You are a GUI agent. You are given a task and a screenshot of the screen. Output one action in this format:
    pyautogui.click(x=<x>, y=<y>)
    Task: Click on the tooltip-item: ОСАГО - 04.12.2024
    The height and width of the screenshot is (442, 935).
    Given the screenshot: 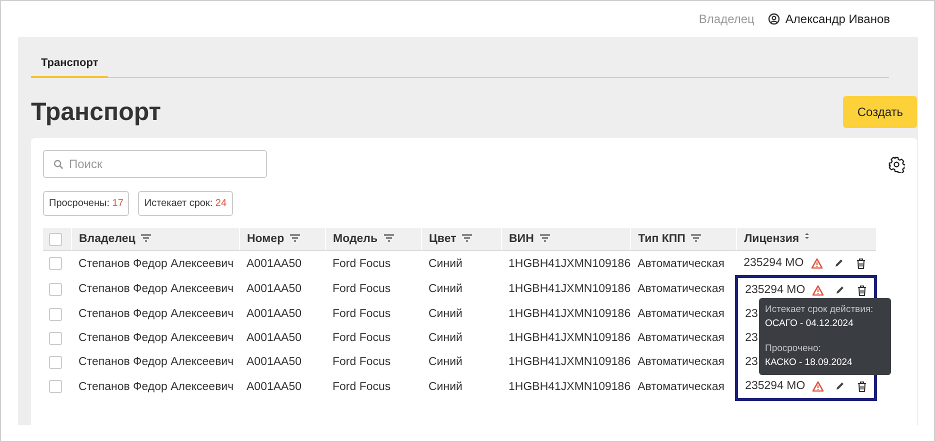 What is the action you would take?
    pyautogui.click(x=809, y=324)
    